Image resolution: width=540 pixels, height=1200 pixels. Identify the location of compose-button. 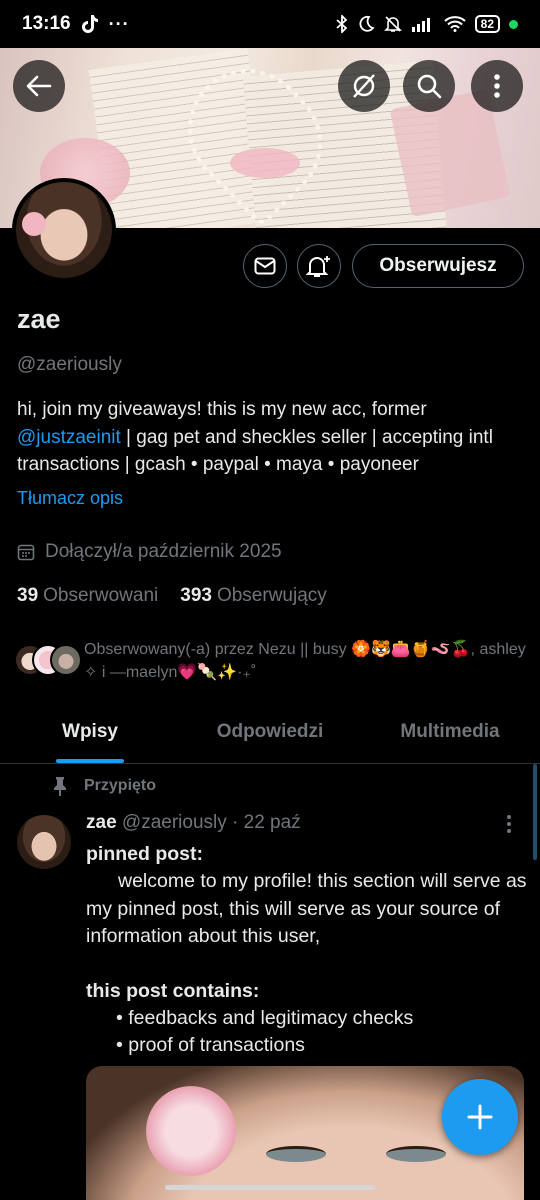
(480, 1117).